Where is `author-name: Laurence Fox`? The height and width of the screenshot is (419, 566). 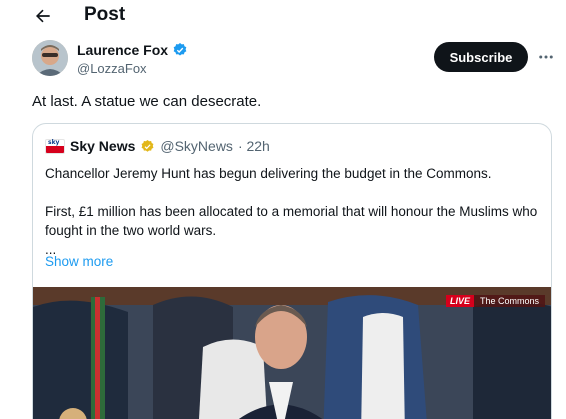 author-name: Laurence Fox is located at coordinates (132, 50).